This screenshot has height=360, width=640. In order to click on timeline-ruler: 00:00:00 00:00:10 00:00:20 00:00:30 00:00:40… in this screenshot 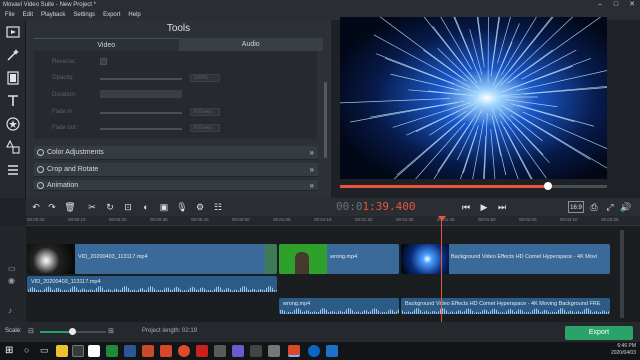, I will do `click(333, 221)`.